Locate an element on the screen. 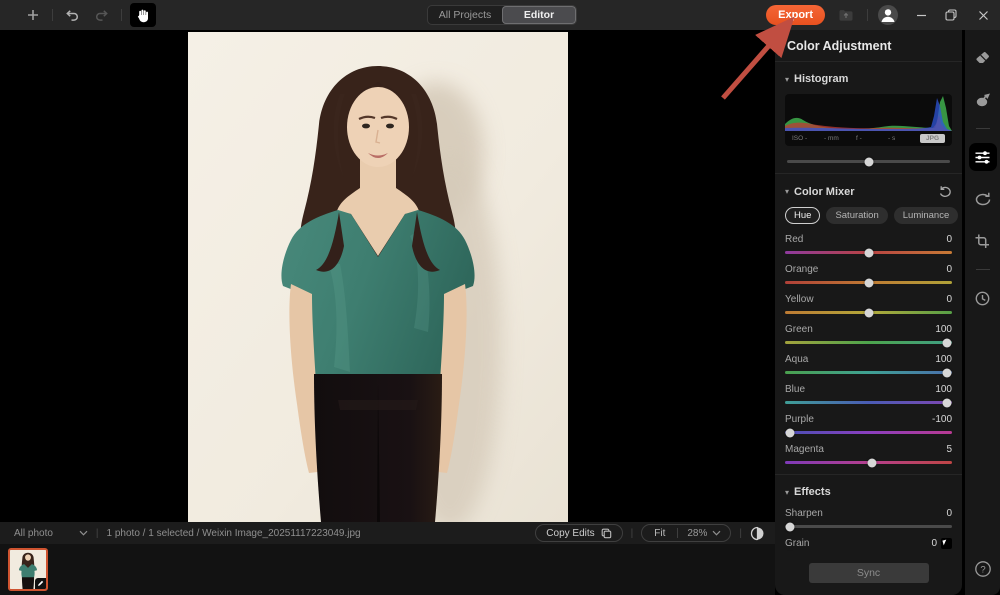  slider-row-orange: Orange 0 is located at coordinates (868, 274).